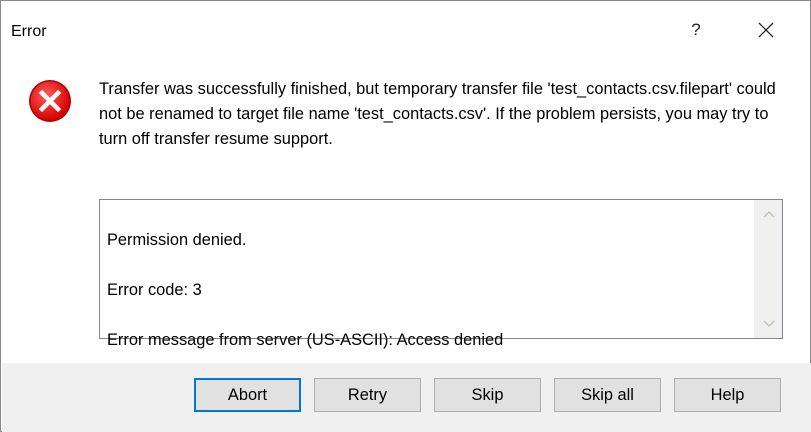 This screenshot has height=432, width=811. Describe the element at coordinates (487, 395) in the screenshot. I see `skip-button: Skip` at that location.